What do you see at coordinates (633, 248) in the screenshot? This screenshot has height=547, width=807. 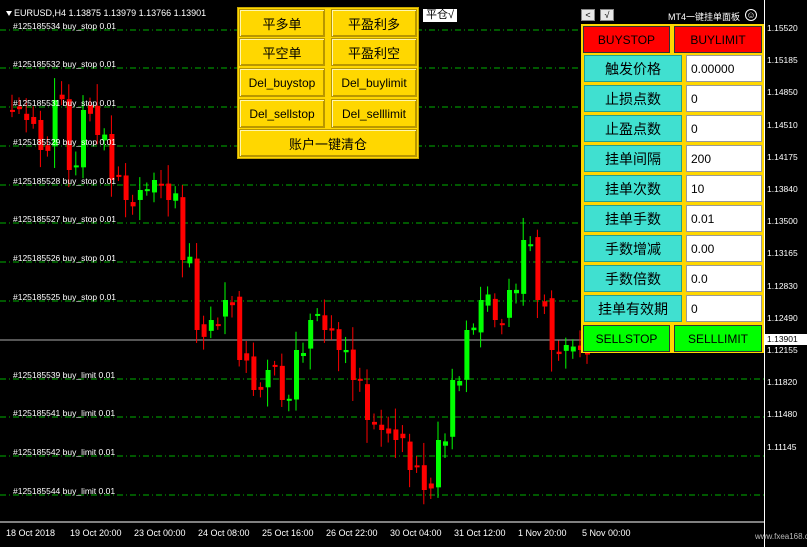 I see `field-label: 手数增减` at bounding box center [633, 248].